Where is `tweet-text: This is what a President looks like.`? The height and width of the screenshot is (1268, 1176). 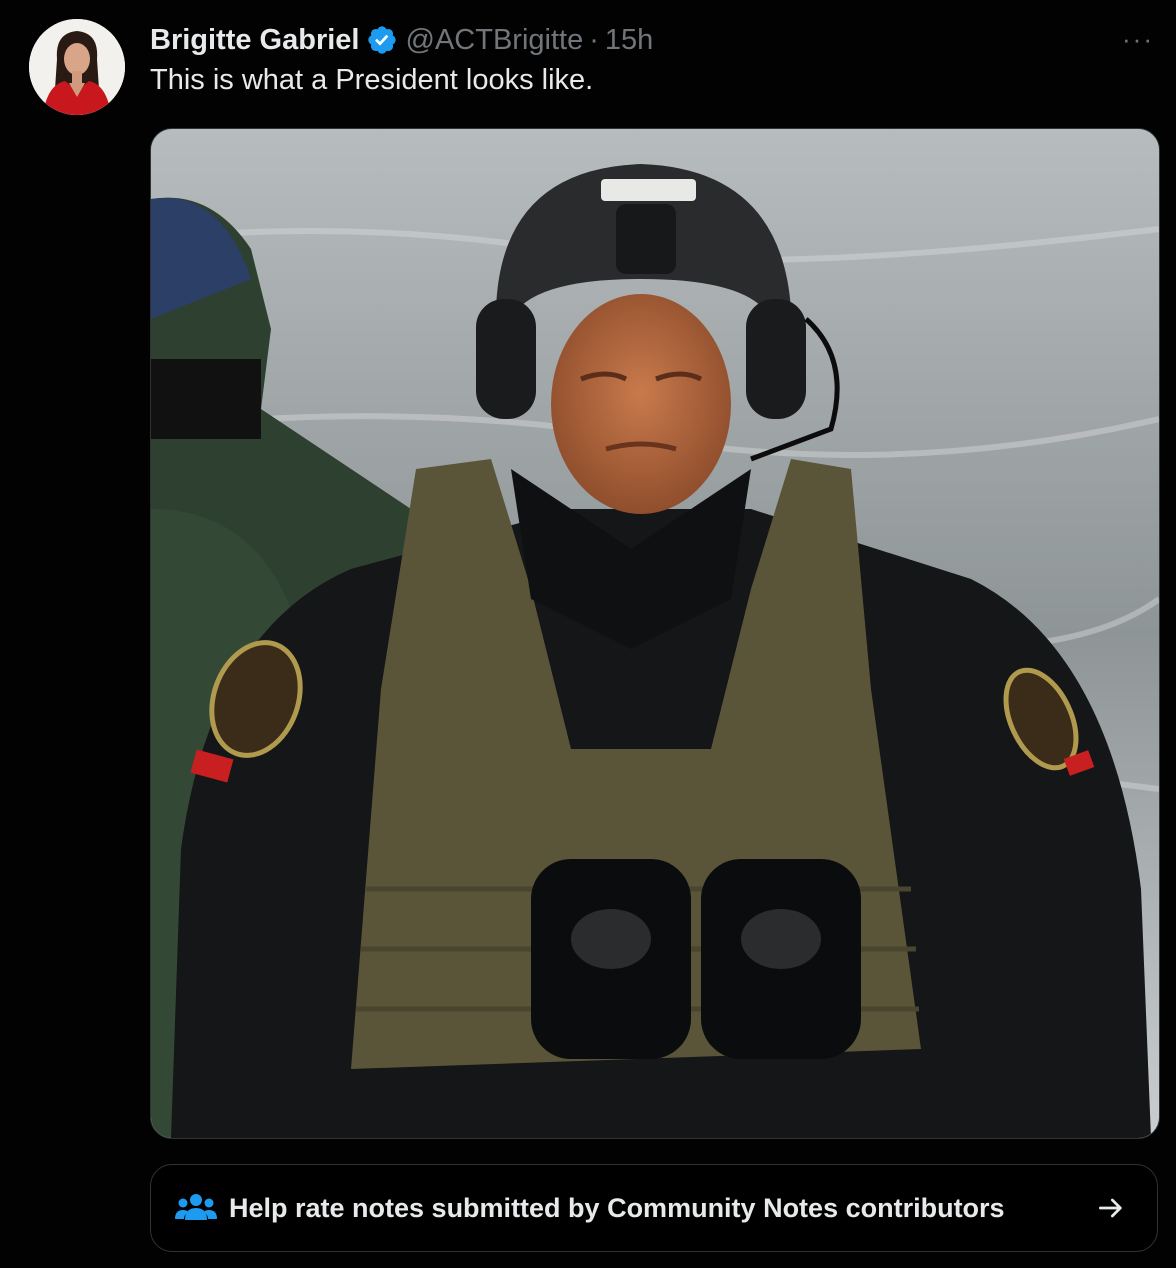
tweet-text: This is what a President looks like. is located at coordinates (372, 80).